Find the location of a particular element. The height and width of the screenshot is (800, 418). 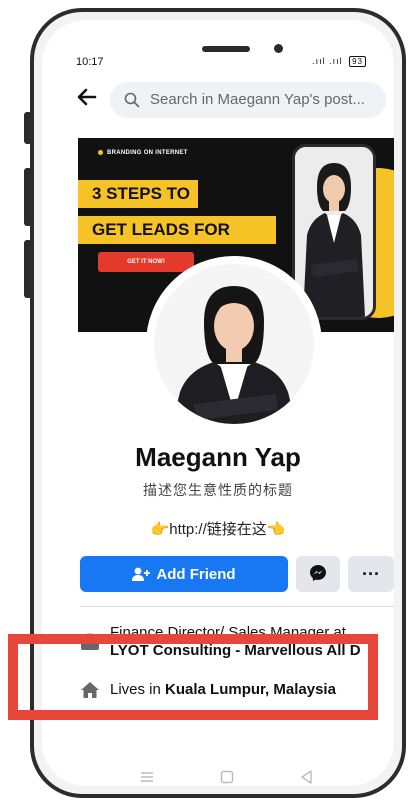

add-friend-label: Add Friend is located at coordinates (196, 574).